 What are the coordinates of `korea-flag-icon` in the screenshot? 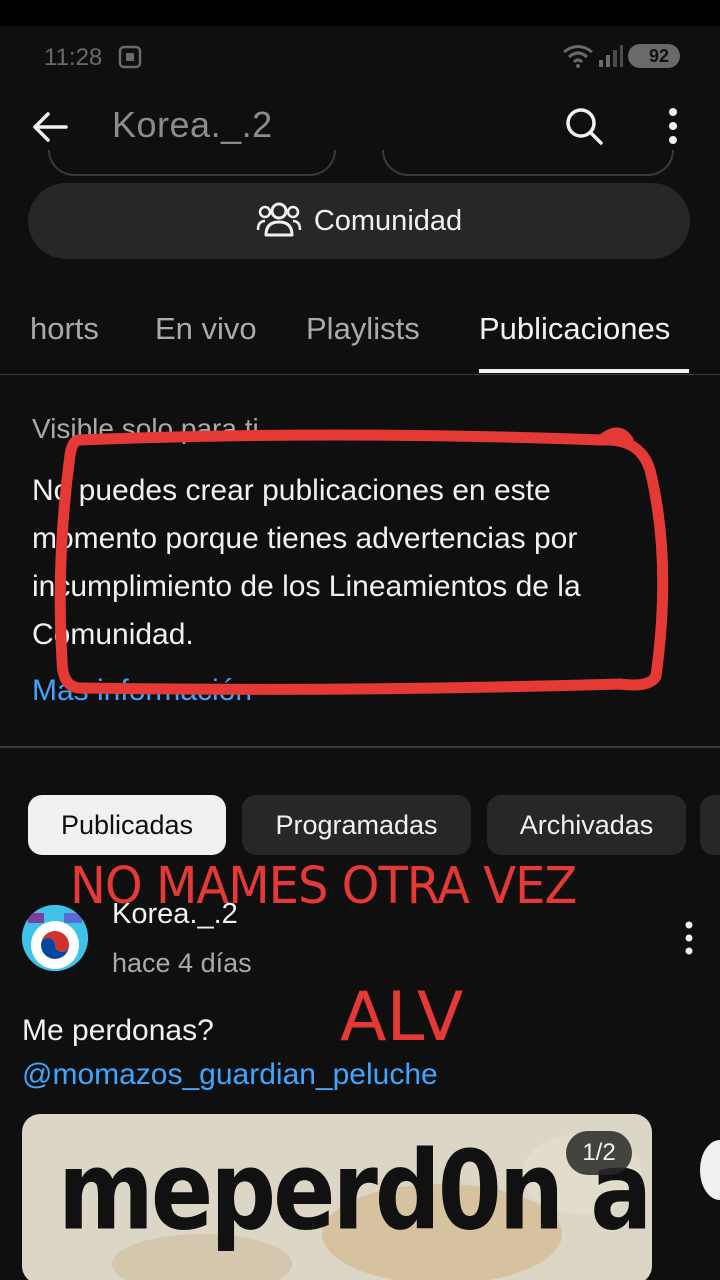 It's located at (55, 938).